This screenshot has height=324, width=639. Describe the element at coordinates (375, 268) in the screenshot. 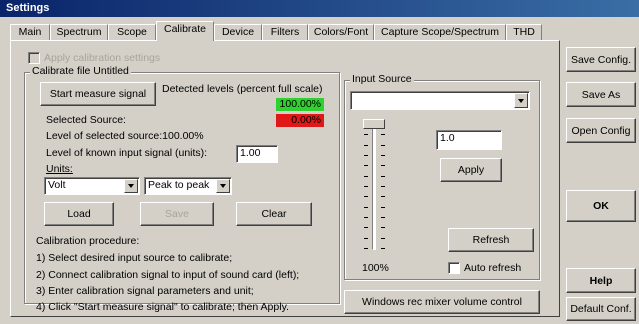

I see `slider-percent: 100%` at that location.